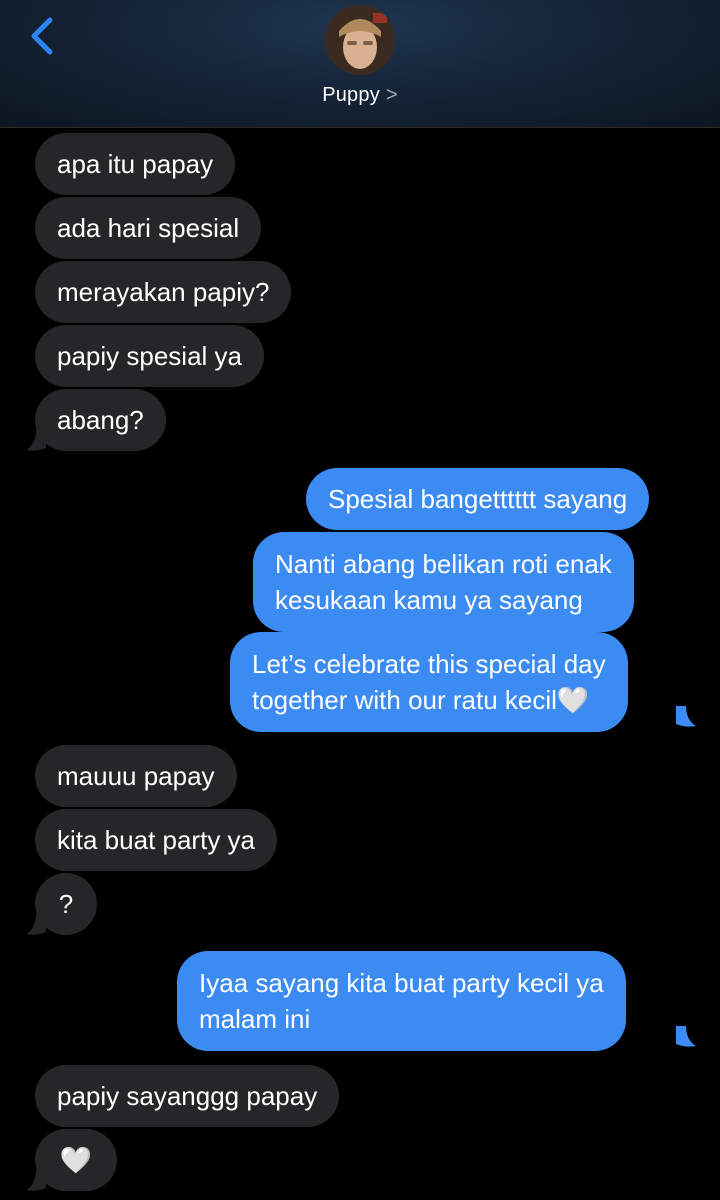 Image resolution: width=720 pixels, height=1200 pixels. Describe the element at coordinates (135, 164) in the screenshot. I see `incoming-message: apa itu papay` at that location.